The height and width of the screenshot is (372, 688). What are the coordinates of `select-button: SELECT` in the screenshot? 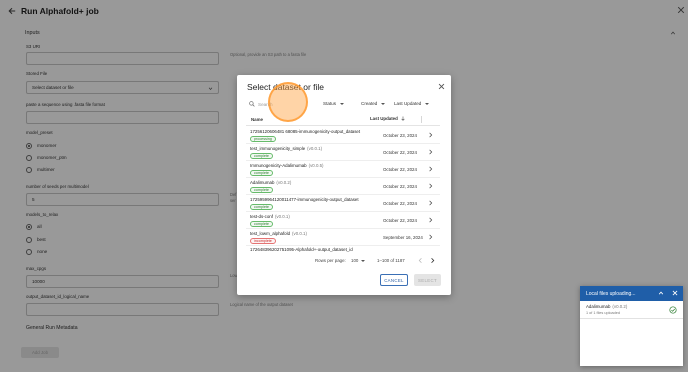 It's located at (427, 280).